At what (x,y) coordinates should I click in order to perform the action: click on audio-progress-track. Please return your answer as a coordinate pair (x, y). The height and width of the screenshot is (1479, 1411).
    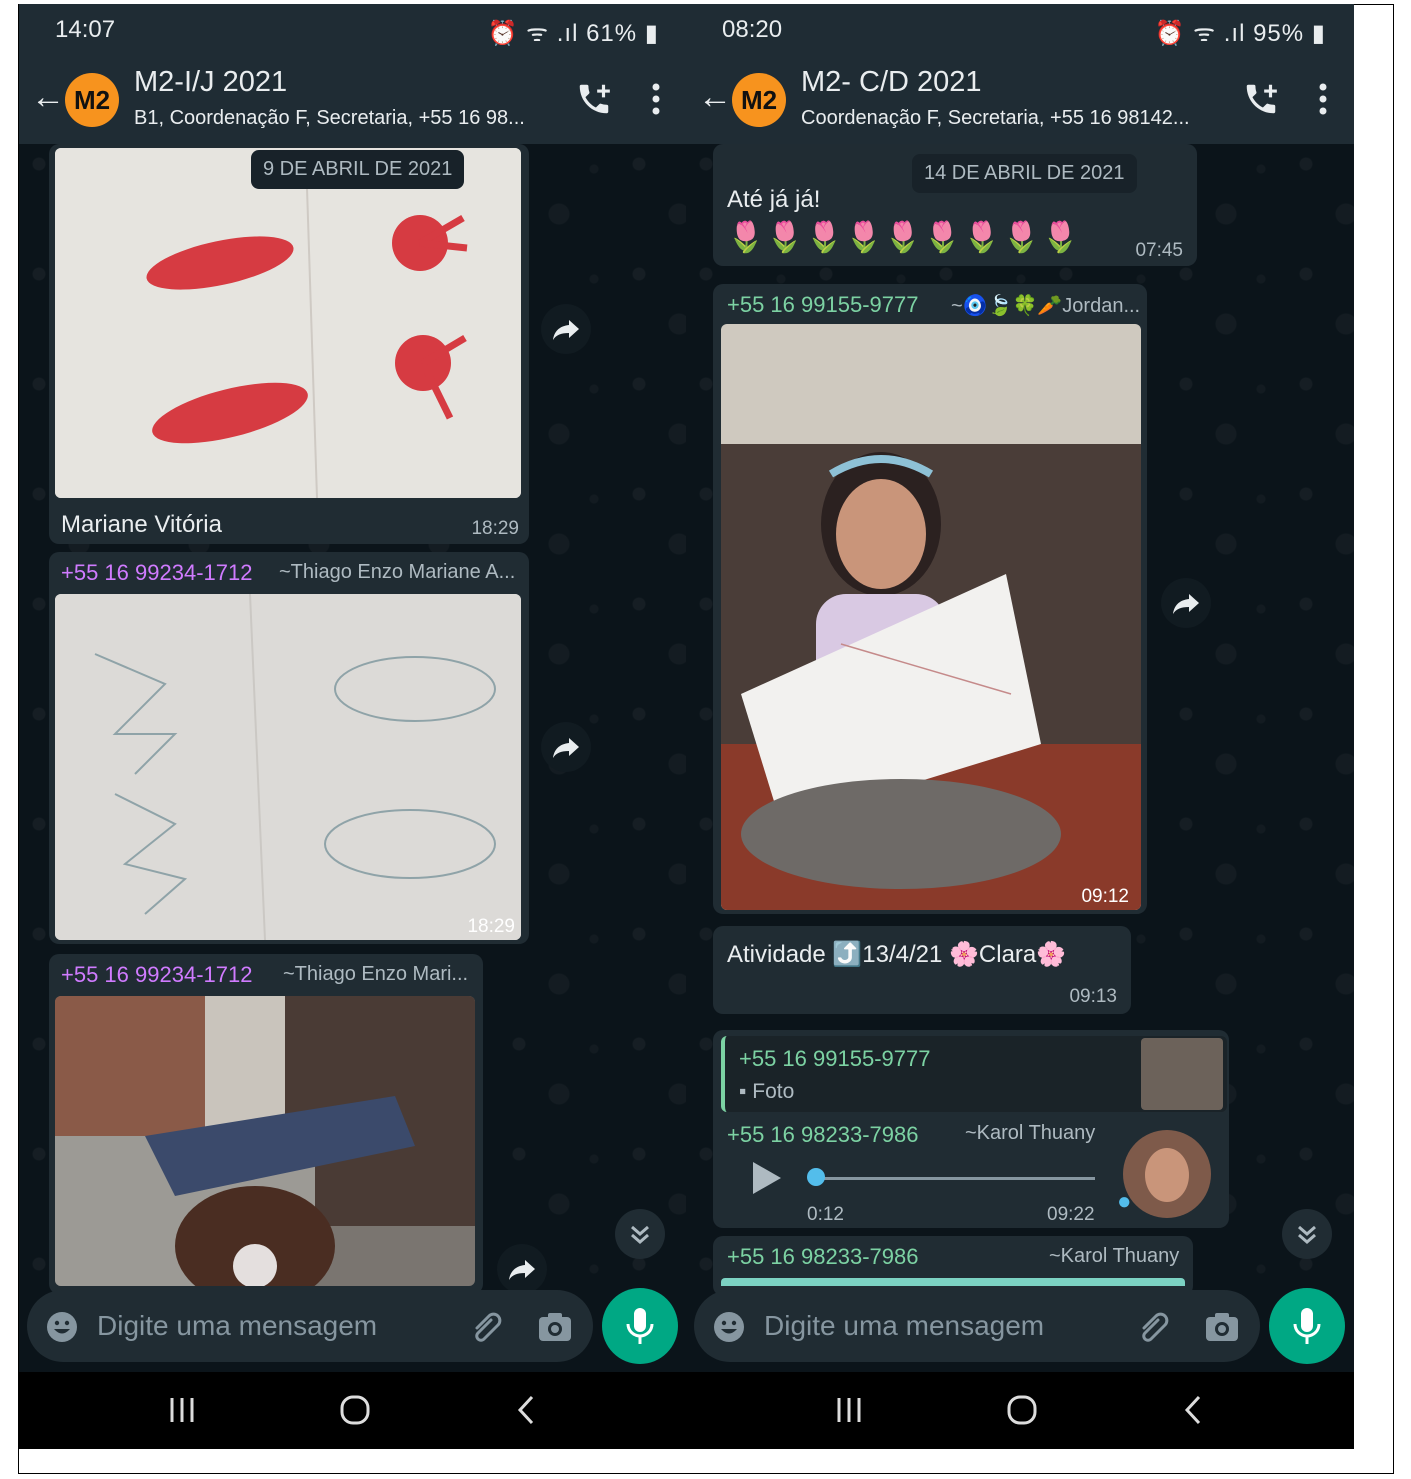
    Looking at the image, I should click on (954, 1178).